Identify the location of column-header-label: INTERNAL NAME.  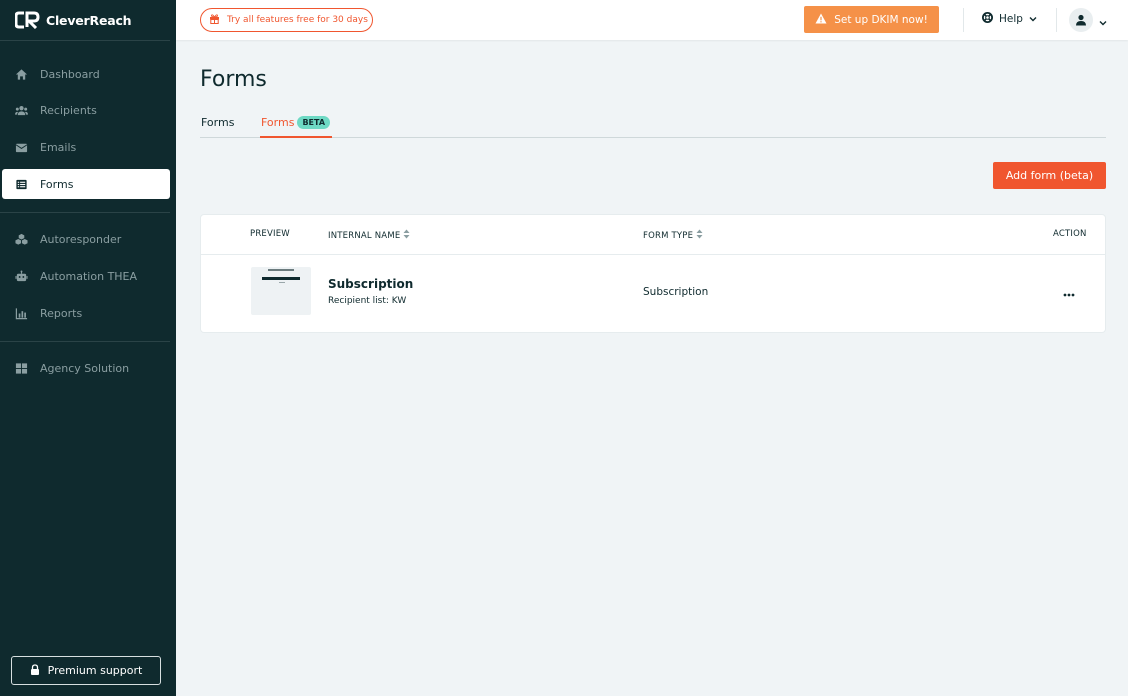
(364, 235).